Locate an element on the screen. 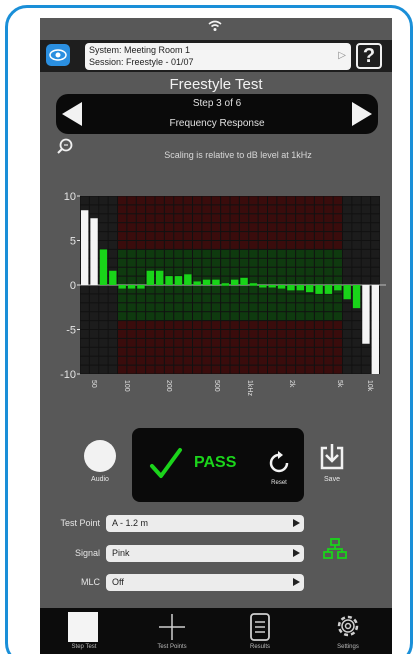 The image size is (417, 654). next-step-button is located at coordinates (362, 114).